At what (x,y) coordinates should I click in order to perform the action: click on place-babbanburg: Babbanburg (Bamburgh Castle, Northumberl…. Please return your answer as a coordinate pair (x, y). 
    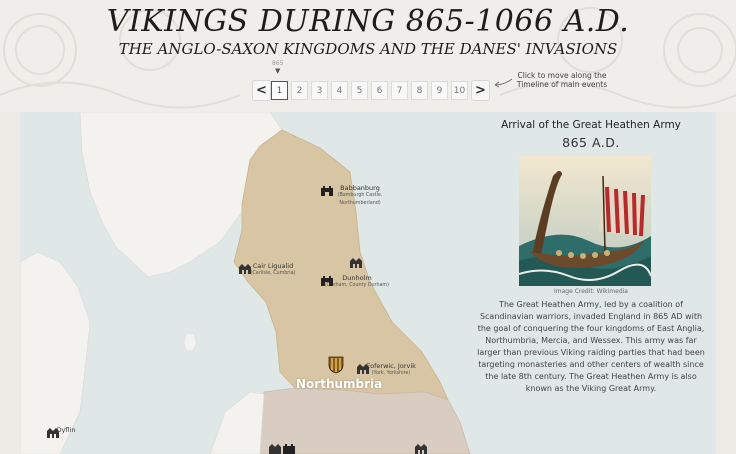
    Looking at the image, I should click on (360, 196).